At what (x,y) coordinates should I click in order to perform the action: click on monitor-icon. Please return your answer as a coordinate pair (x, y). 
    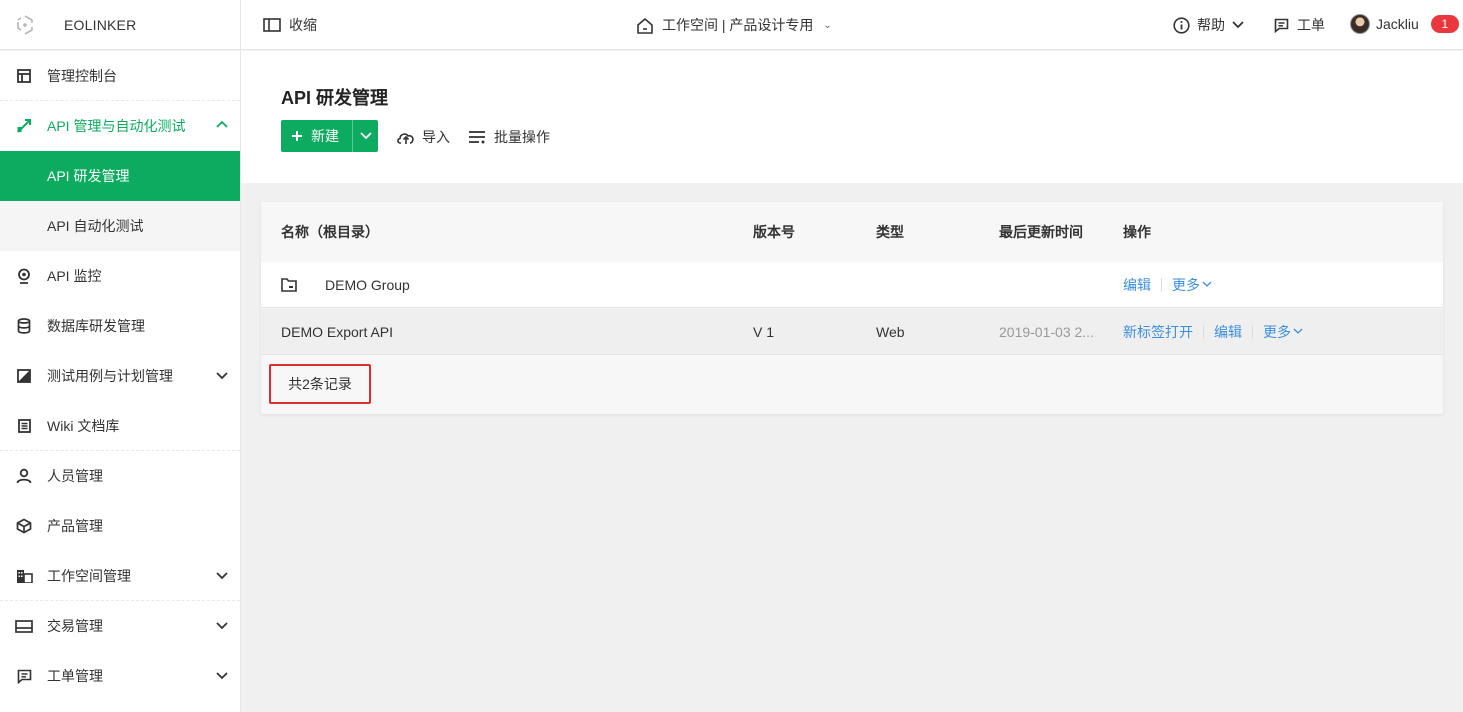
    Looking at the image, I should click on (24, 276).